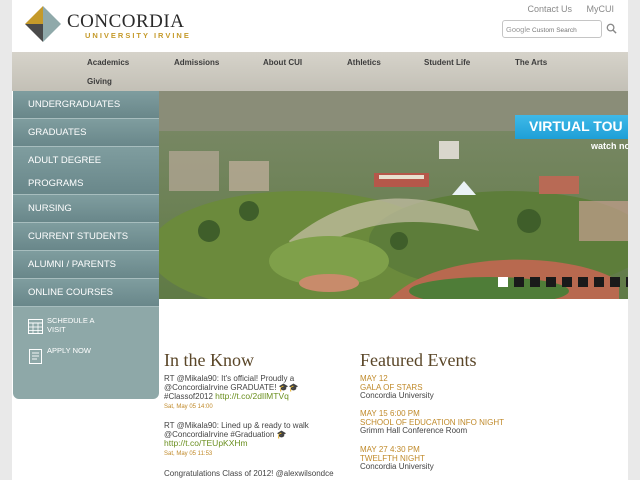 The height and width of the screenshot is (480, 640). What do you see at coordinates (86, 105) in the screenshot?
I see `sidebar-item-undergraduates: Undergraduates` at bounding box center [86, 105].